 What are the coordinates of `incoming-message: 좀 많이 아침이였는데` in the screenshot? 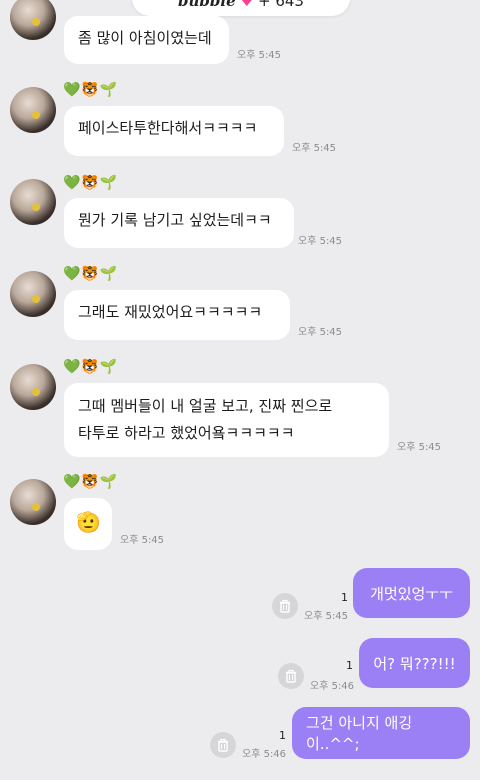 It's located at (146, 40).